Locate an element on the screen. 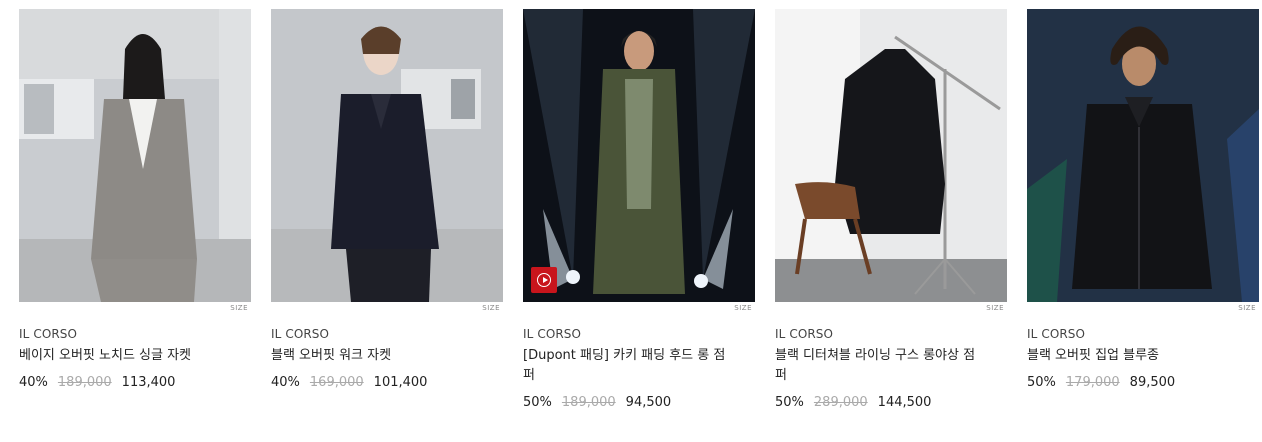 Image resolution: width=1262 pixels, height=442 pixels. sale-price: 113,400 is located at coordinates (148, 382).